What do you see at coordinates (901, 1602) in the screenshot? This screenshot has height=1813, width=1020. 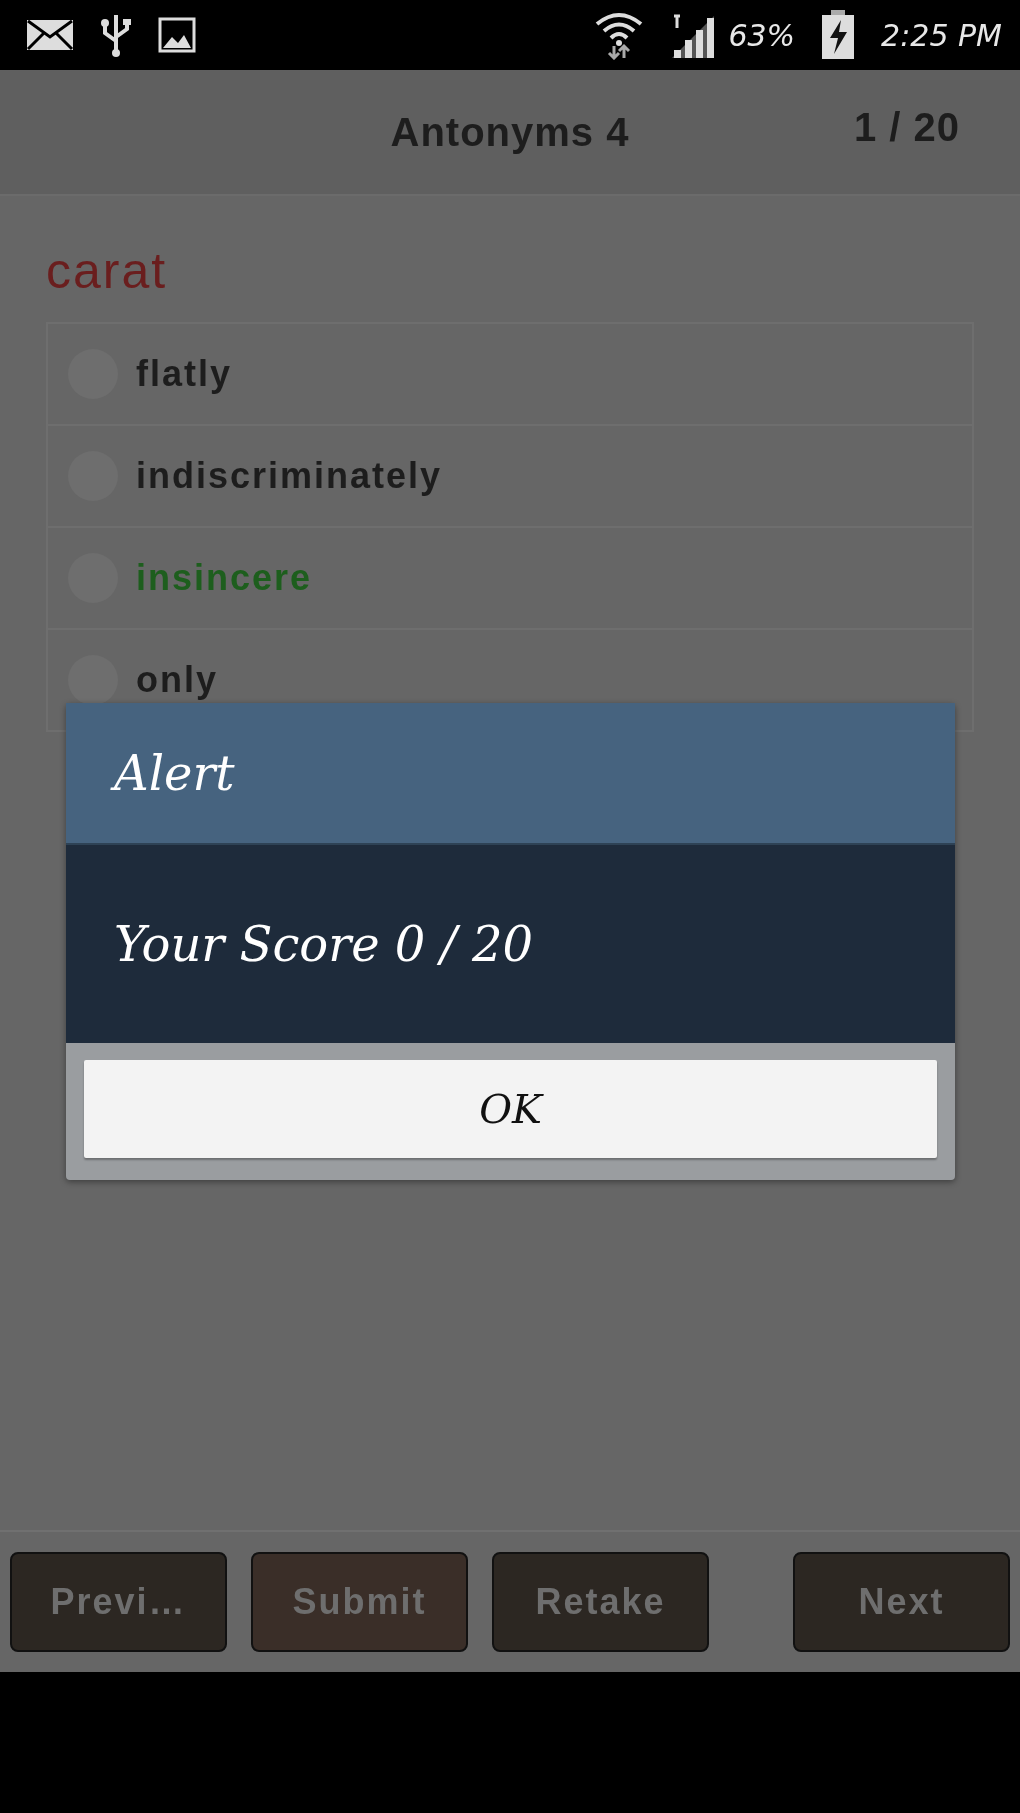 I see `nav-button: Next` at bounding box center [901, 1602].